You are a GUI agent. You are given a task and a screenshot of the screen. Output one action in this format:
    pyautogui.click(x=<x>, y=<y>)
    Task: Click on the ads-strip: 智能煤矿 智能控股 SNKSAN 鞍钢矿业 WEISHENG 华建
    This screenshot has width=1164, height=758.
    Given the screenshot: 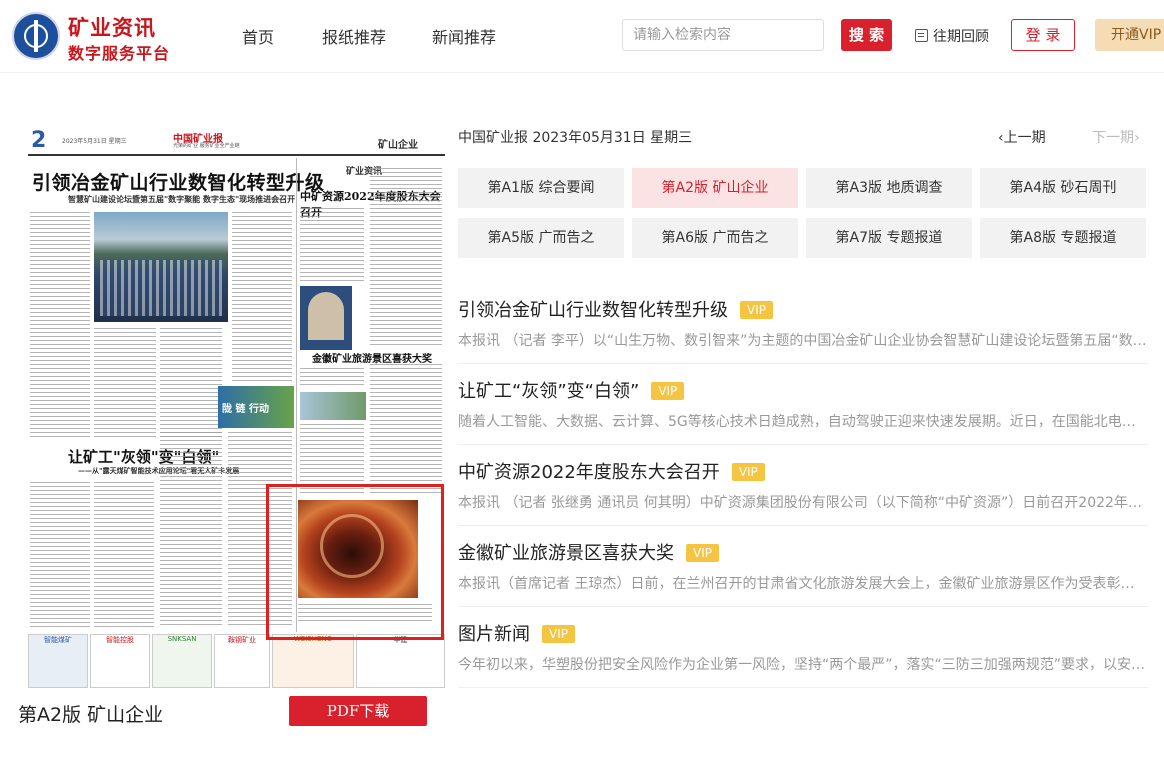 What is the action you would take?
    pyautogui.click(x=236, y=661)
    